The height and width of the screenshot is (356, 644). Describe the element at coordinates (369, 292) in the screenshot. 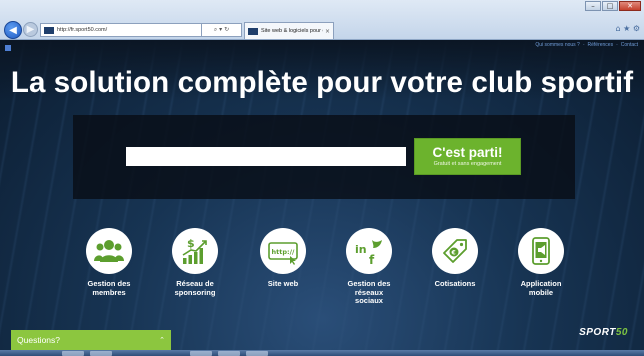

I see `feature-label: Gestion des réseaux sociaux` at that location.